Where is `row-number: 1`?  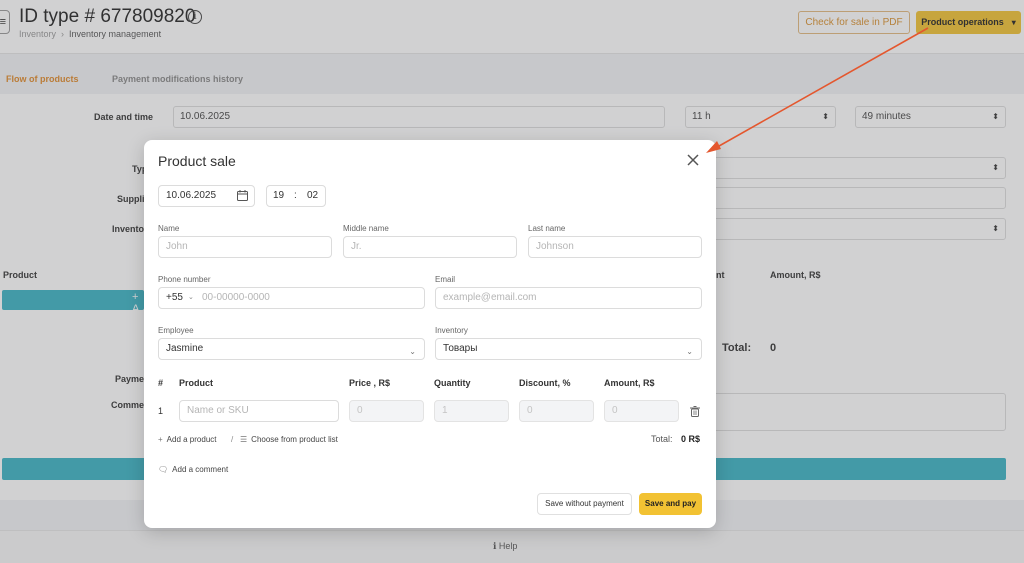
row-number: 1 is located at coordinates (161, 411).